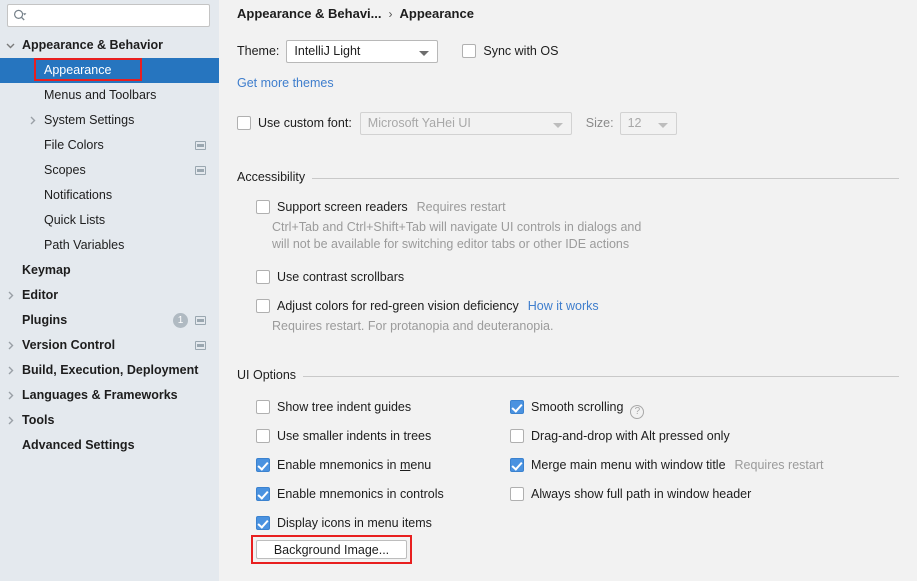  I want to click on font-size-value: 12, so click(634, 123).